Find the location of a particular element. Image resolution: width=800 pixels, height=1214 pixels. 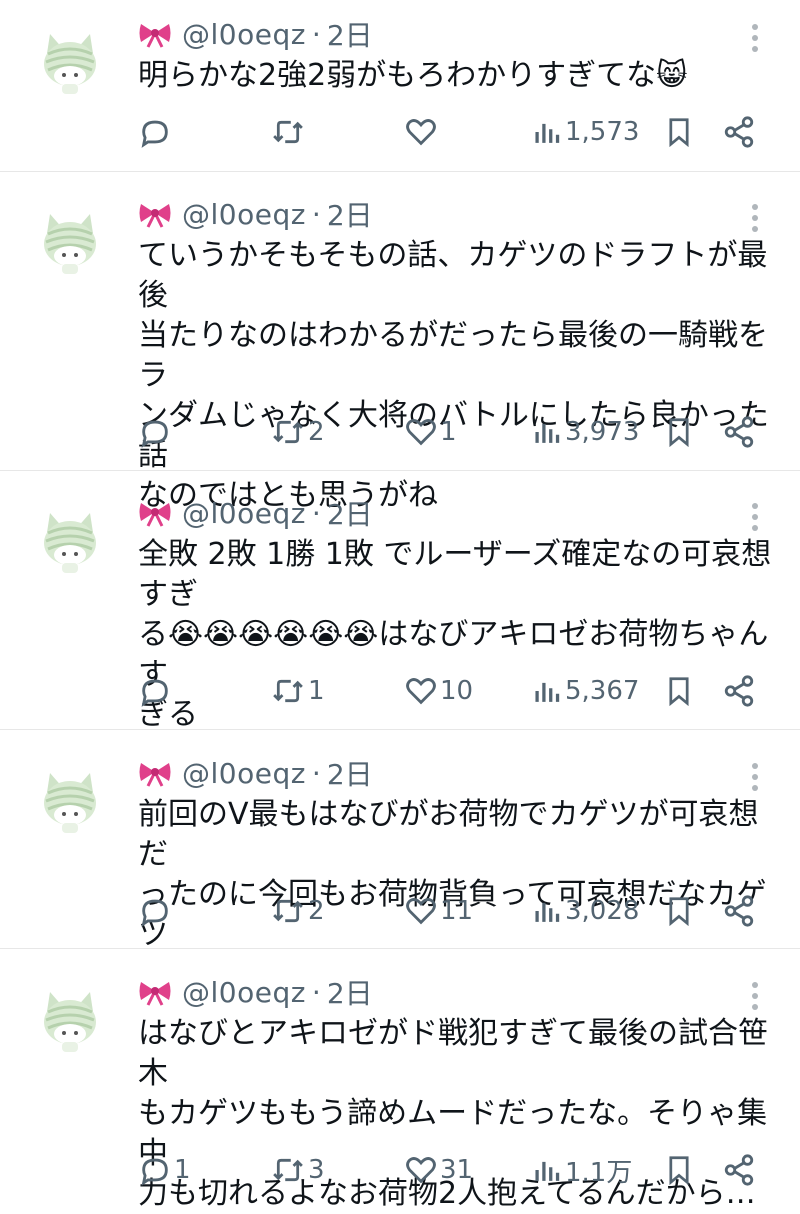

post-divider is located at coordinates (400, 470).